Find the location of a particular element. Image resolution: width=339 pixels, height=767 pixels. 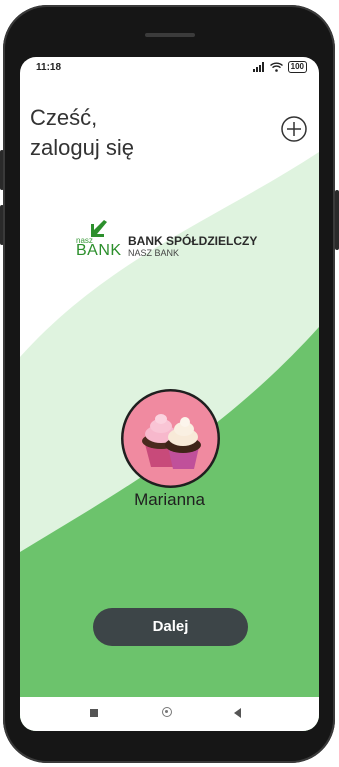

logo-bank-text: BANK is located at coordinates (99, 250).